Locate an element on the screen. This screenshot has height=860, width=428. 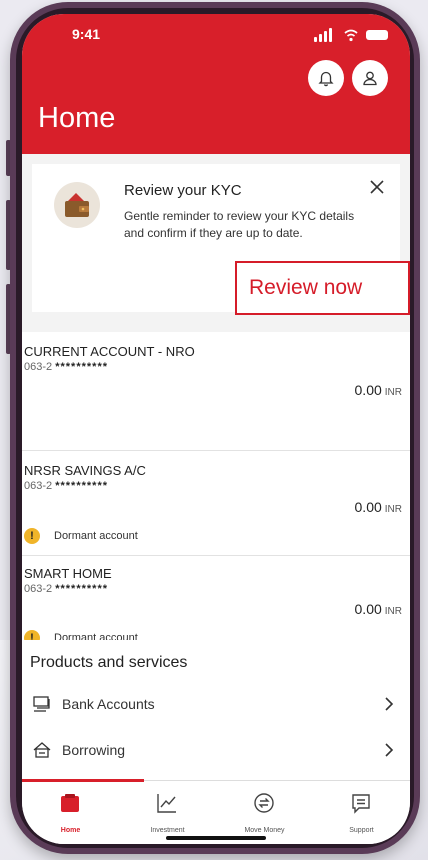
account-name: SMART HOME is located at coordinates (68, 573).